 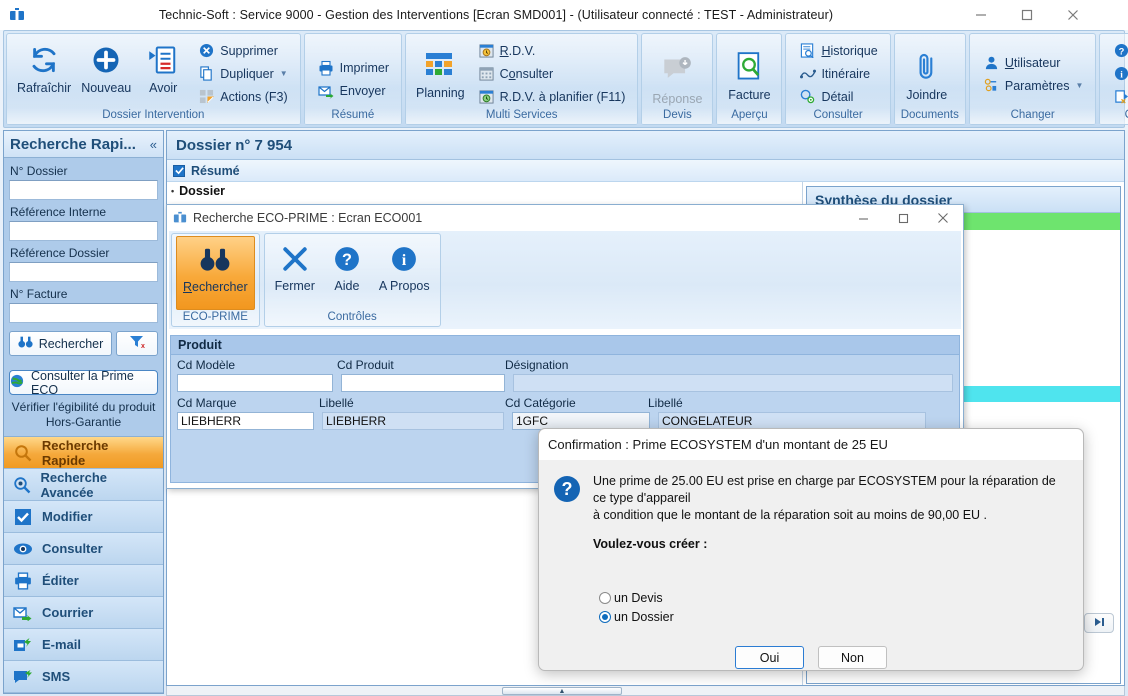 What do you see at coordinates (929, 116) in the screenshot?
I see `ribbon-group-title: Documents` at bounding box center [929, 116].